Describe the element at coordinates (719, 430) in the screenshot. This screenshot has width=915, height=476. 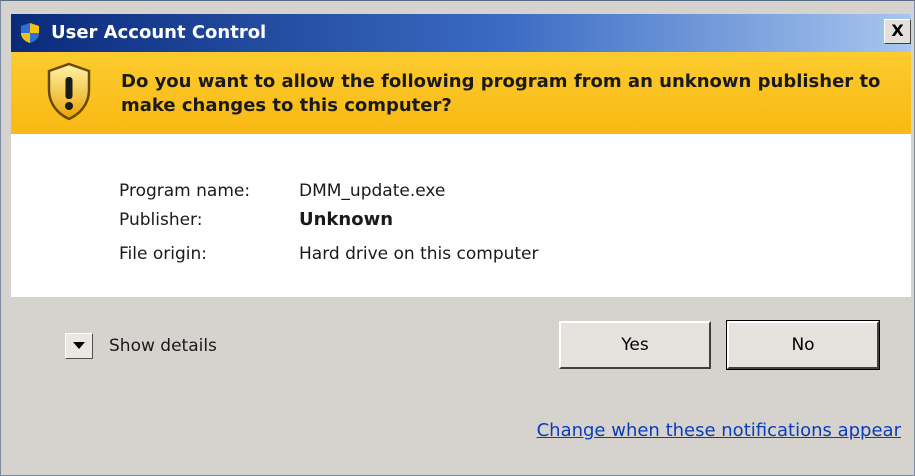
I see `notification-settings-link: Change when these notifications appear` at that location.